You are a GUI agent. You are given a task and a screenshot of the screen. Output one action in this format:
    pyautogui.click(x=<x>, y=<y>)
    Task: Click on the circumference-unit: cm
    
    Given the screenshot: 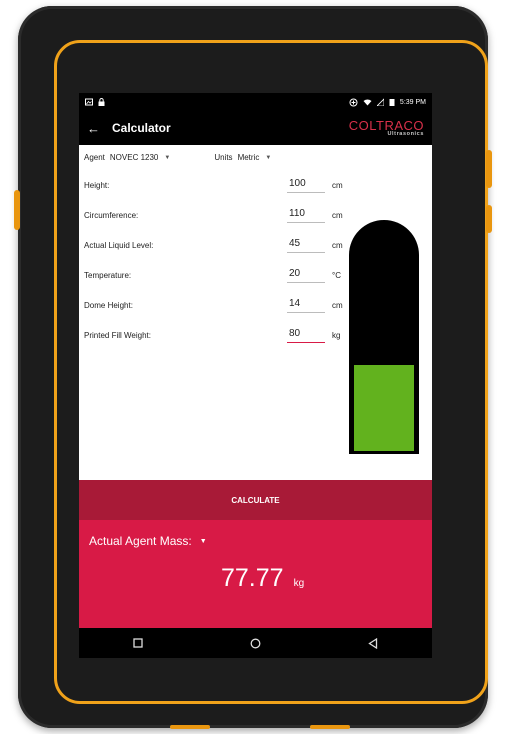 What is the action you would take?
    pyautogui.click(x=337, y=215)
    